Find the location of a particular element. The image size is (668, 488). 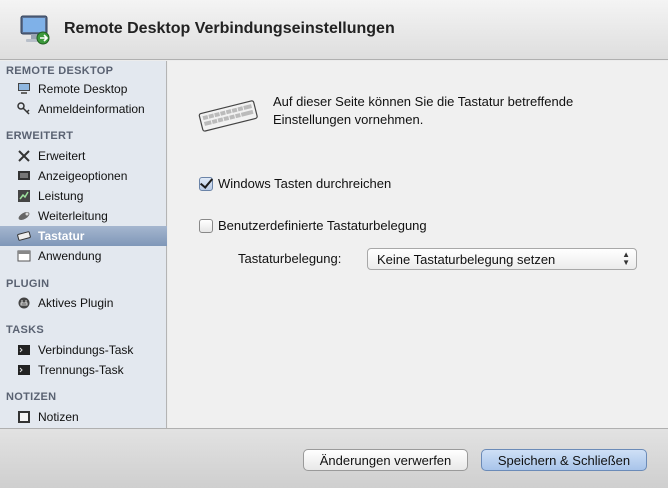

performance-icon is located at coordinates (24, 196).